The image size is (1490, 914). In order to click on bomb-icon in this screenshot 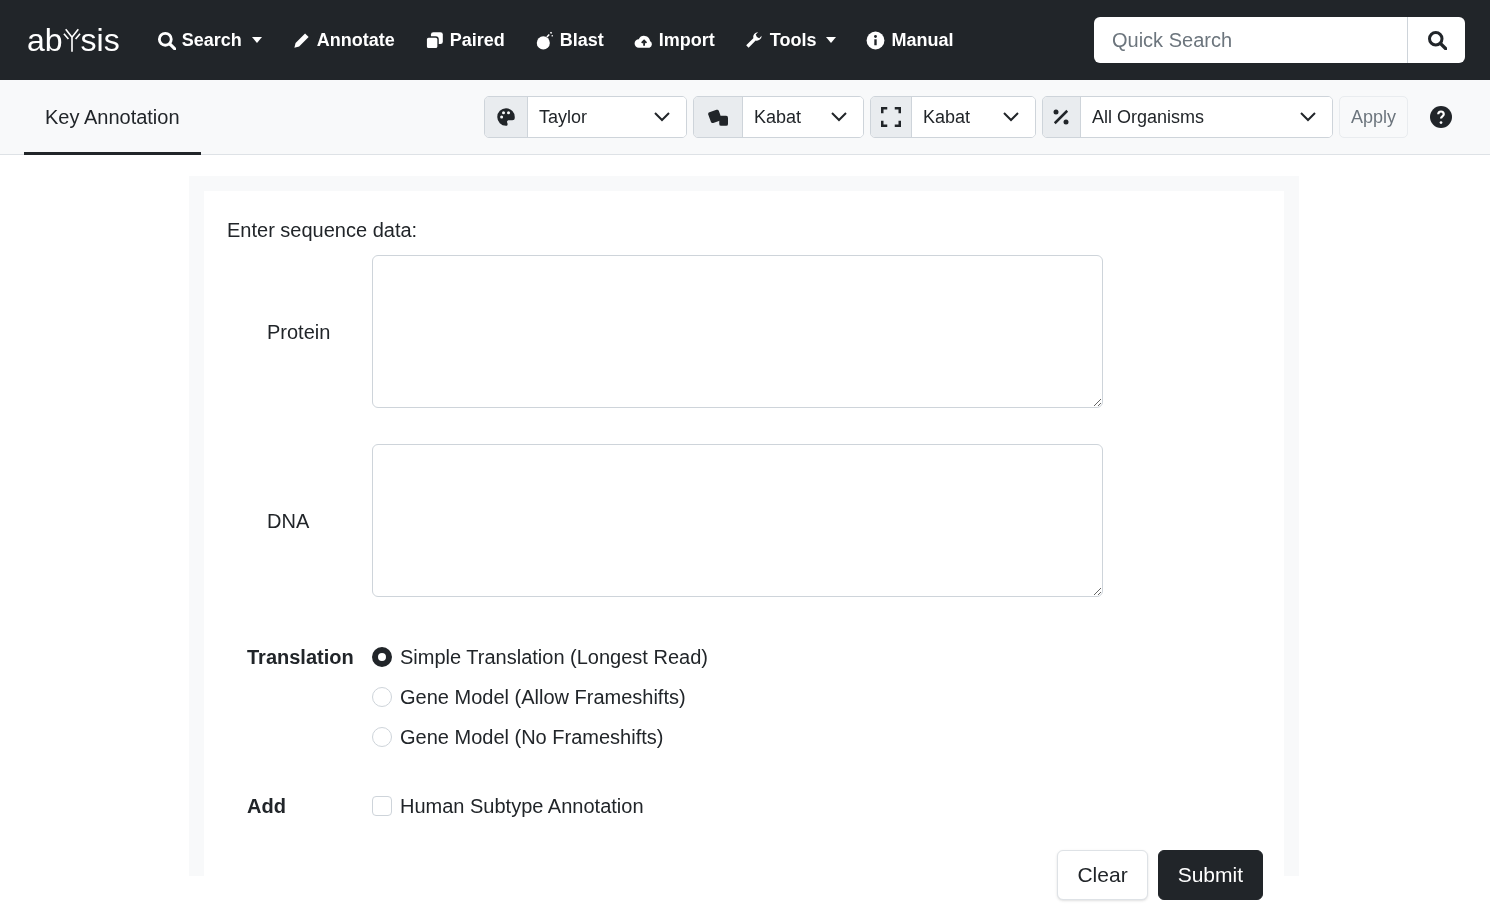, I will do `click(544, 40)`.